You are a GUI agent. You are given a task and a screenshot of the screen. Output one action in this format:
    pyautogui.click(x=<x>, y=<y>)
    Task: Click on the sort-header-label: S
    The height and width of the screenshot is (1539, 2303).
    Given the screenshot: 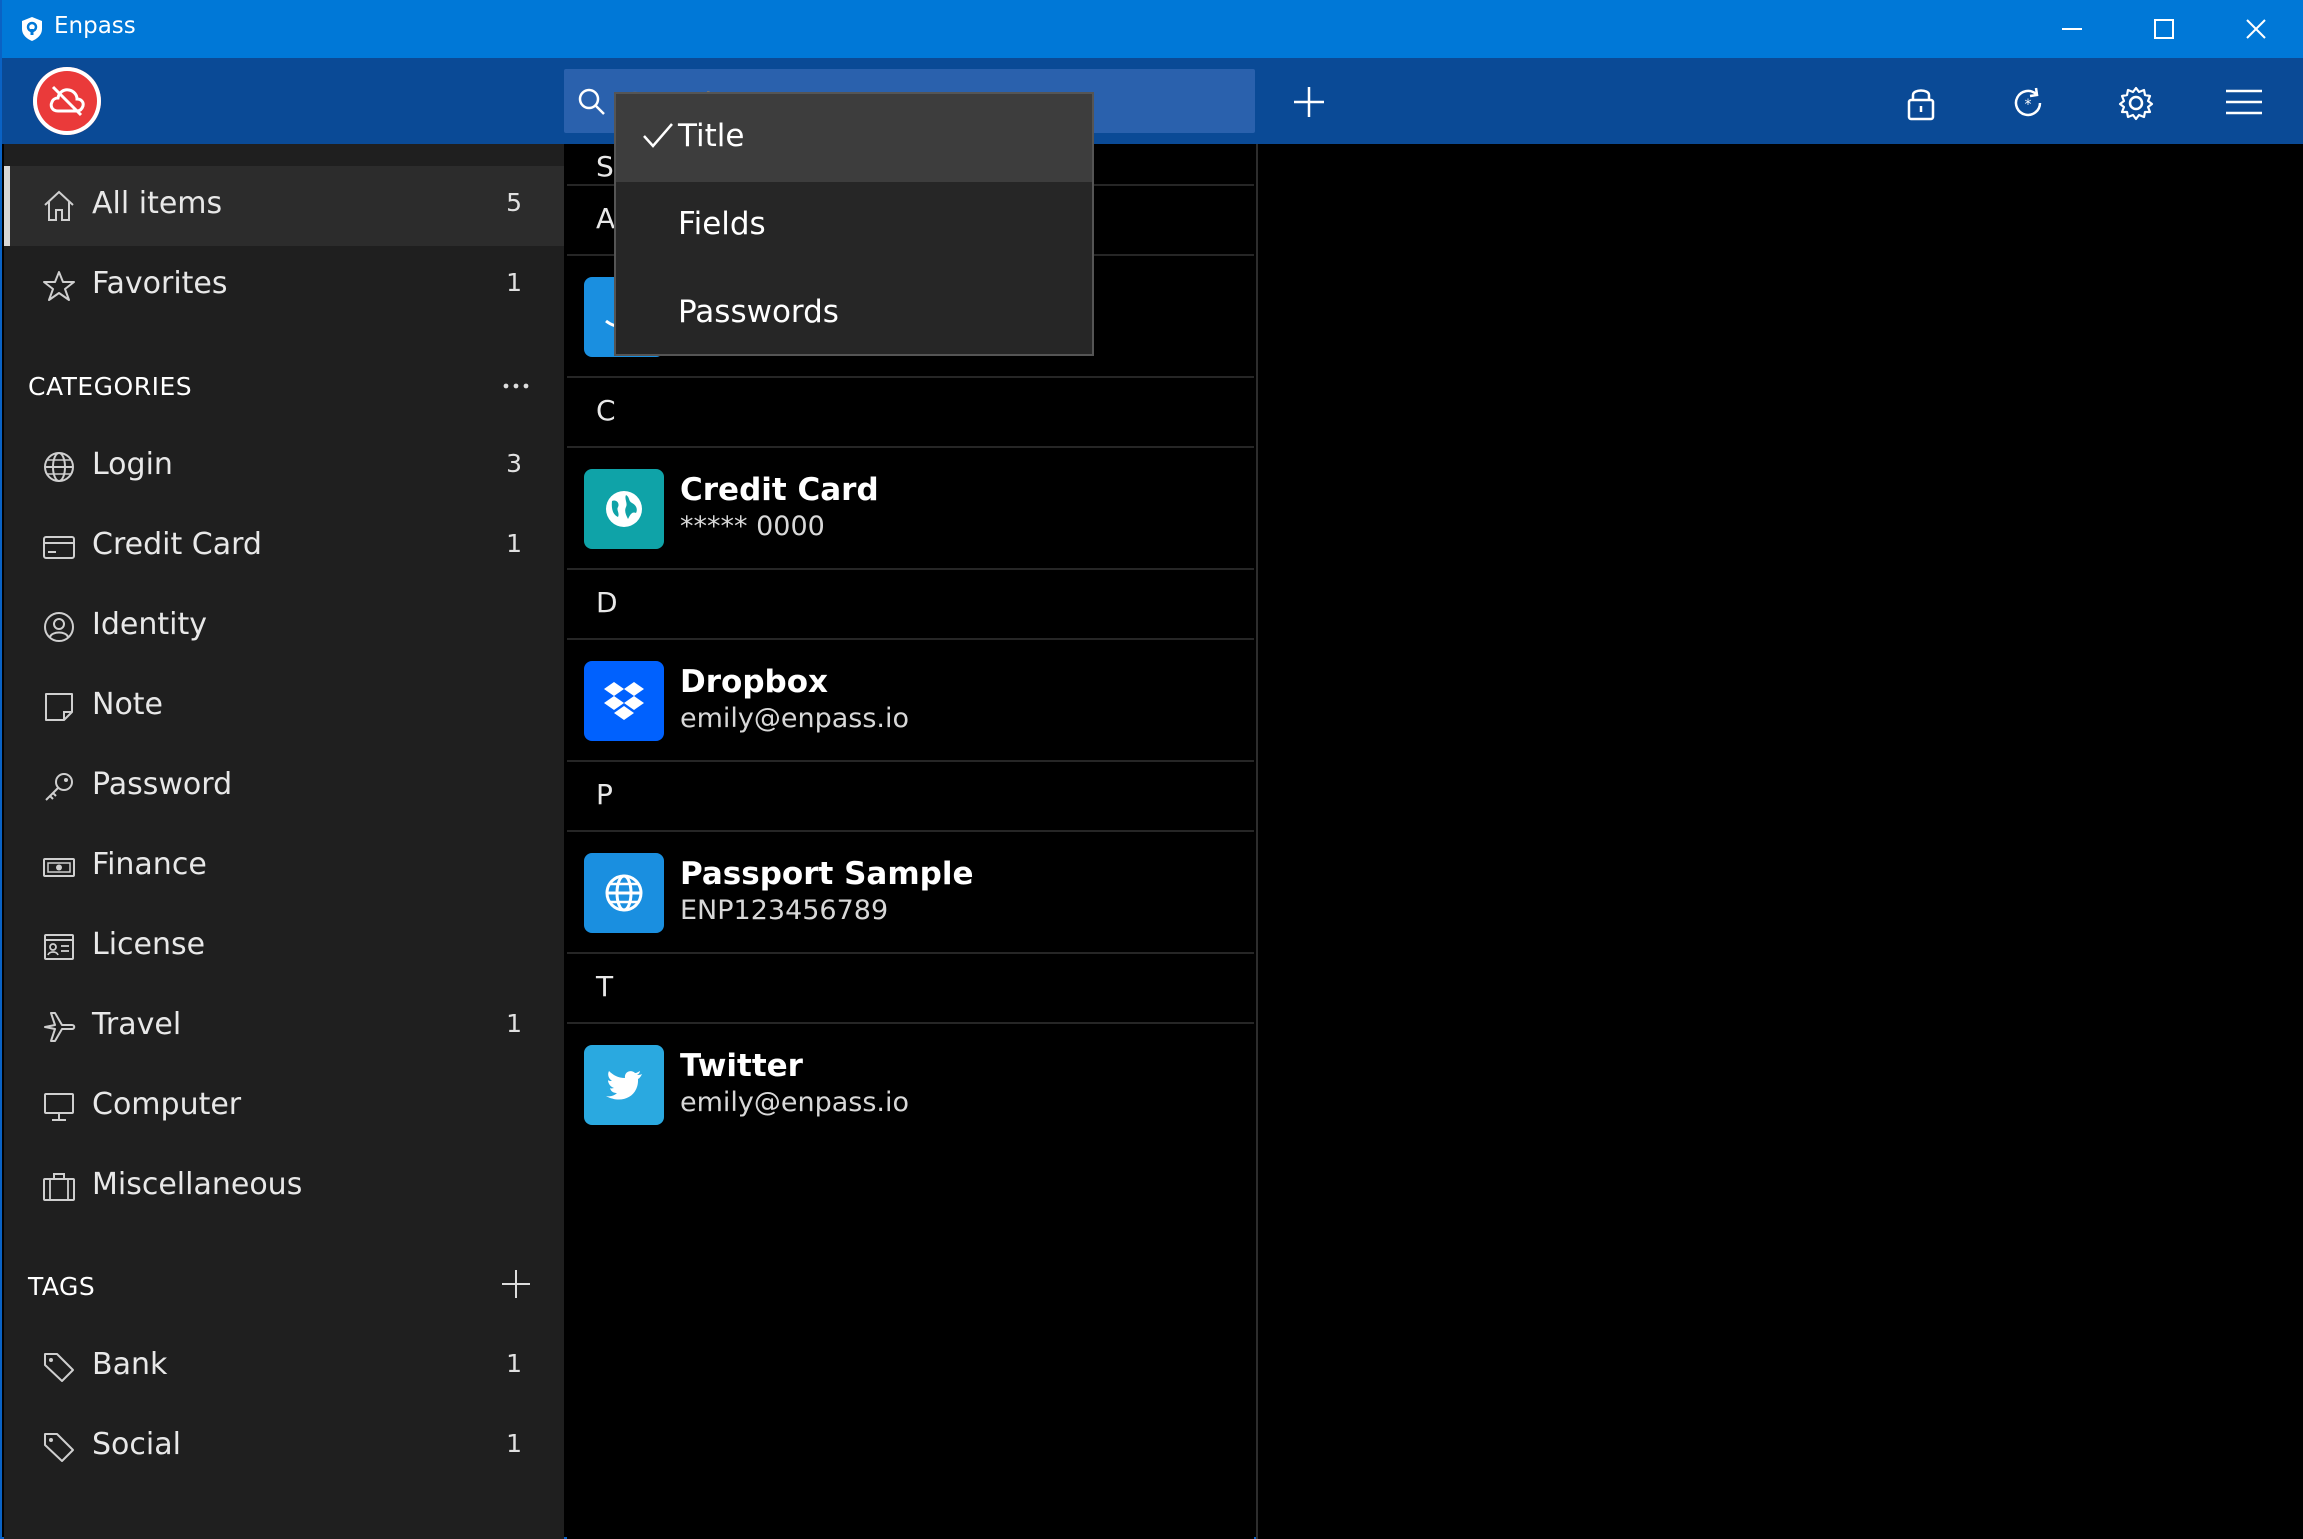 What is the action you would take?
    pyautogui.click(x=605, y=166)
    